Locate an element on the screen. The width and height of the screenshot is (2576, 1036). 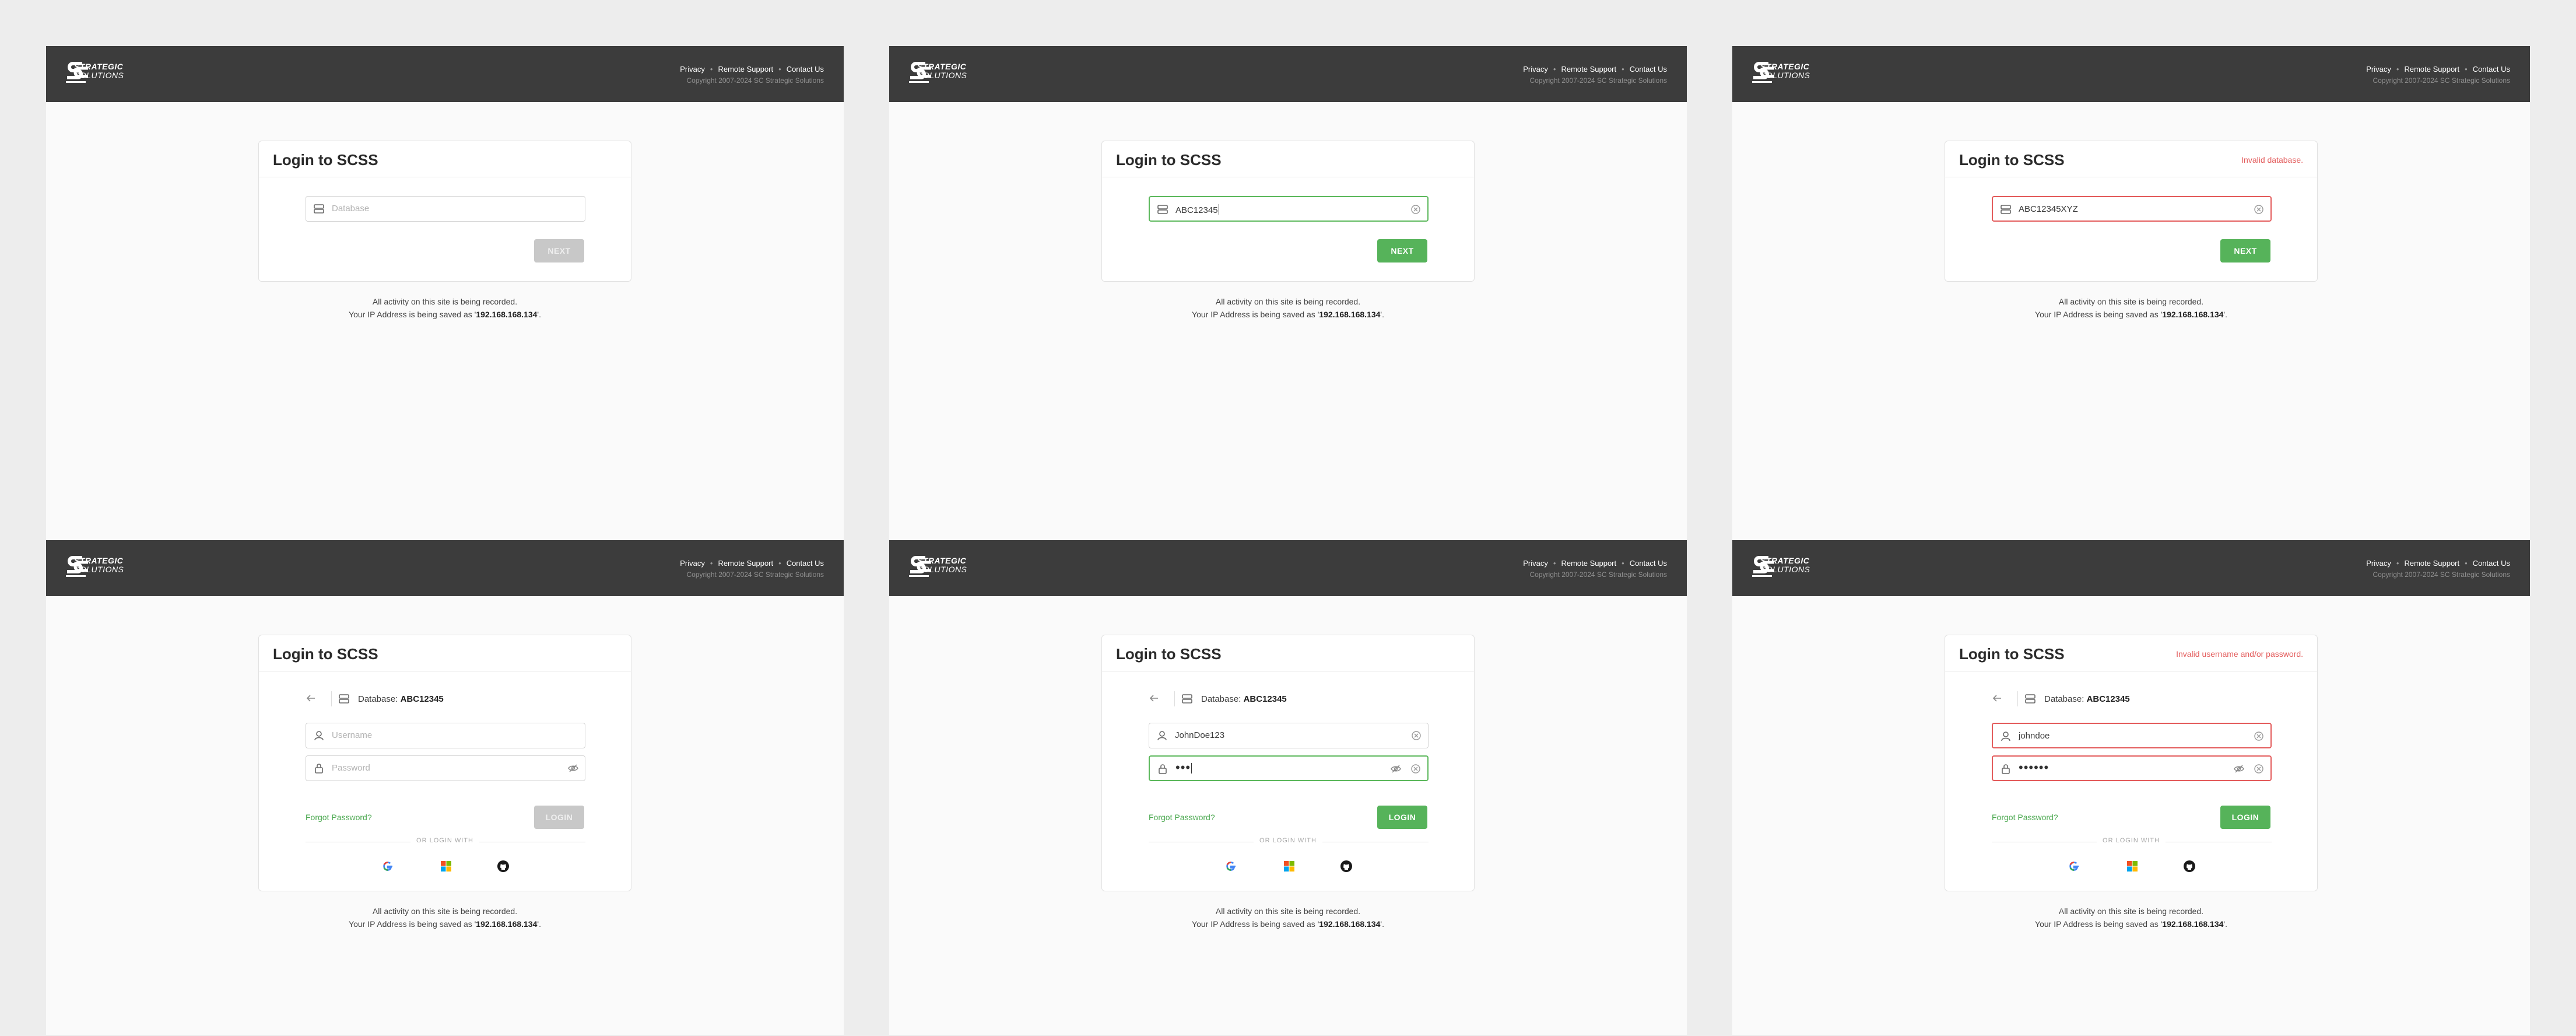
database-field: ABC12345XYZ is located at coordinates (2132, 209).